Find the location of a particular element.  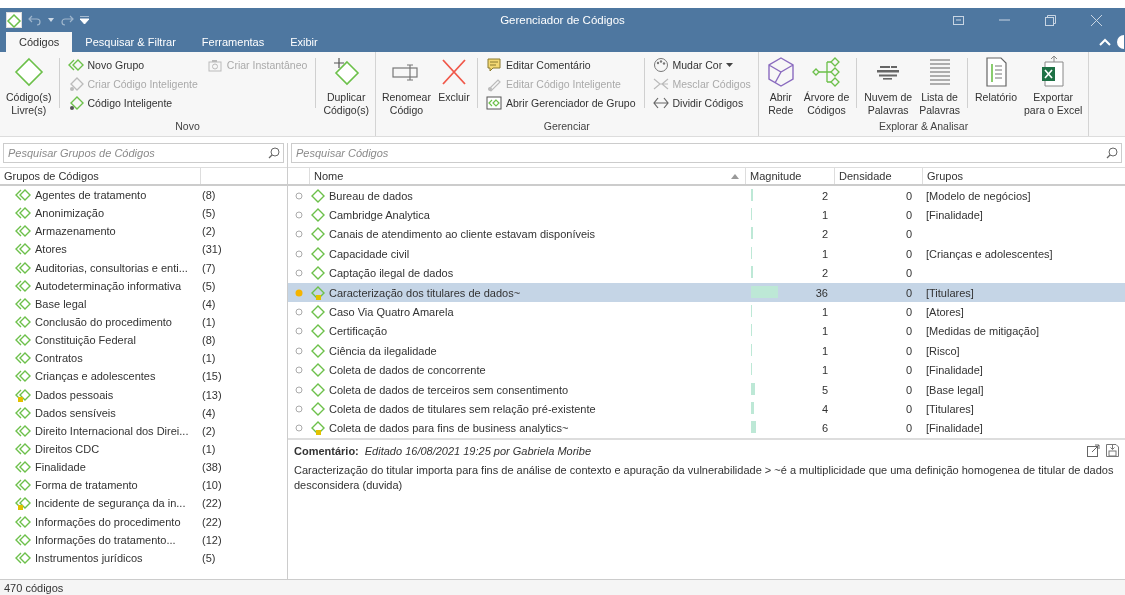

code-name: Coleta de dados para fins de business analytics~ is located at coordinates (449, 428).